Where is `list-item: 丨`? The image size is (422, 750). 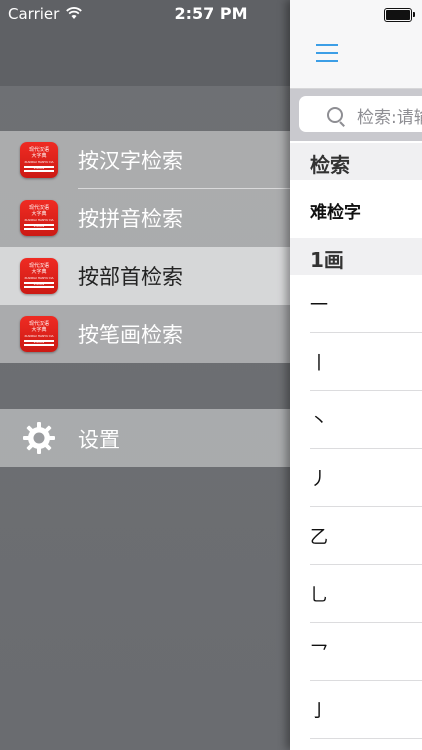
list-item: 丨 is located at coordinates (356, 362).